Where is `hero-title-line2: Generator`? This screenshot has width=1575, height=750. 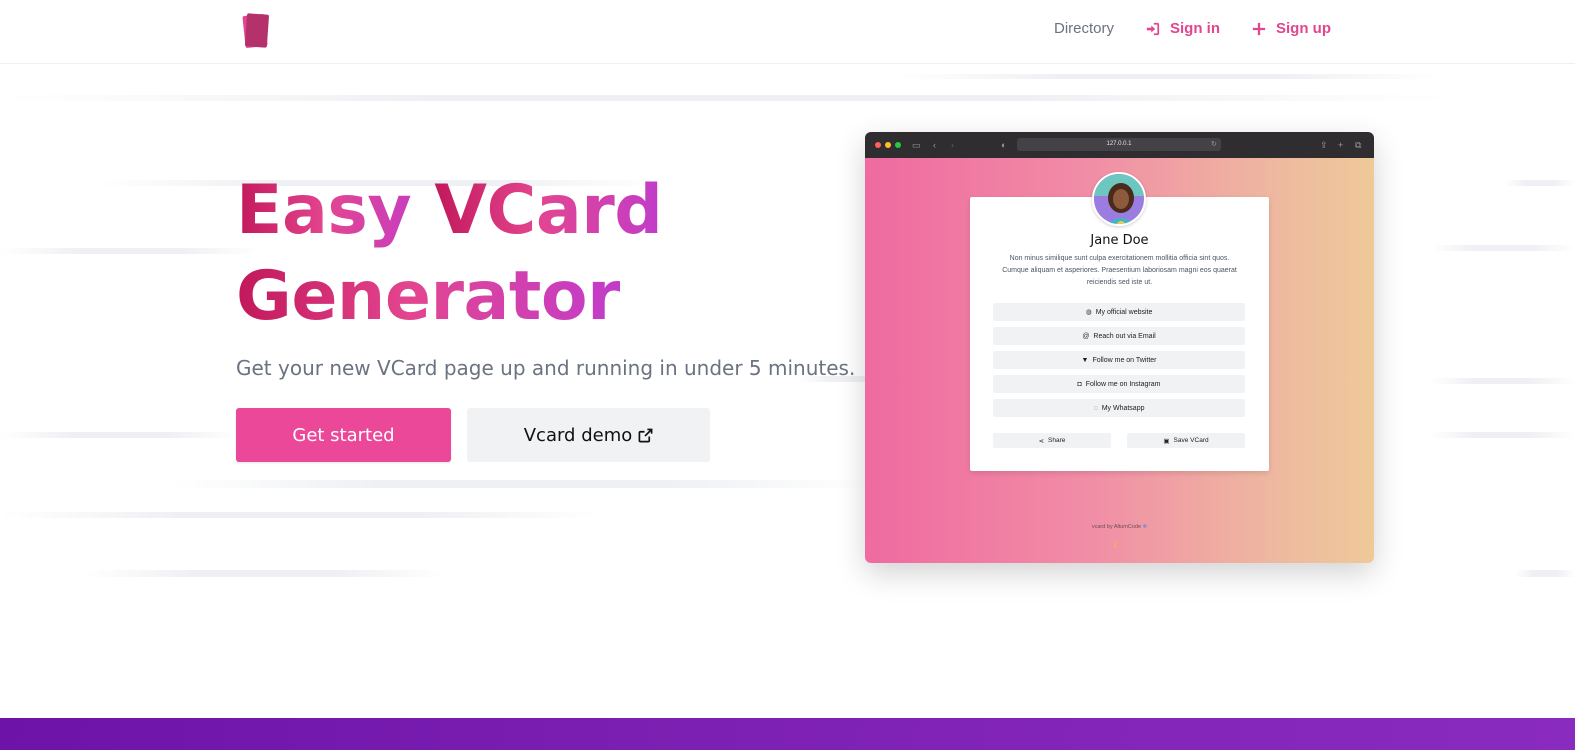
hero-title-line2: Generator is located at coordinates (428, 296).